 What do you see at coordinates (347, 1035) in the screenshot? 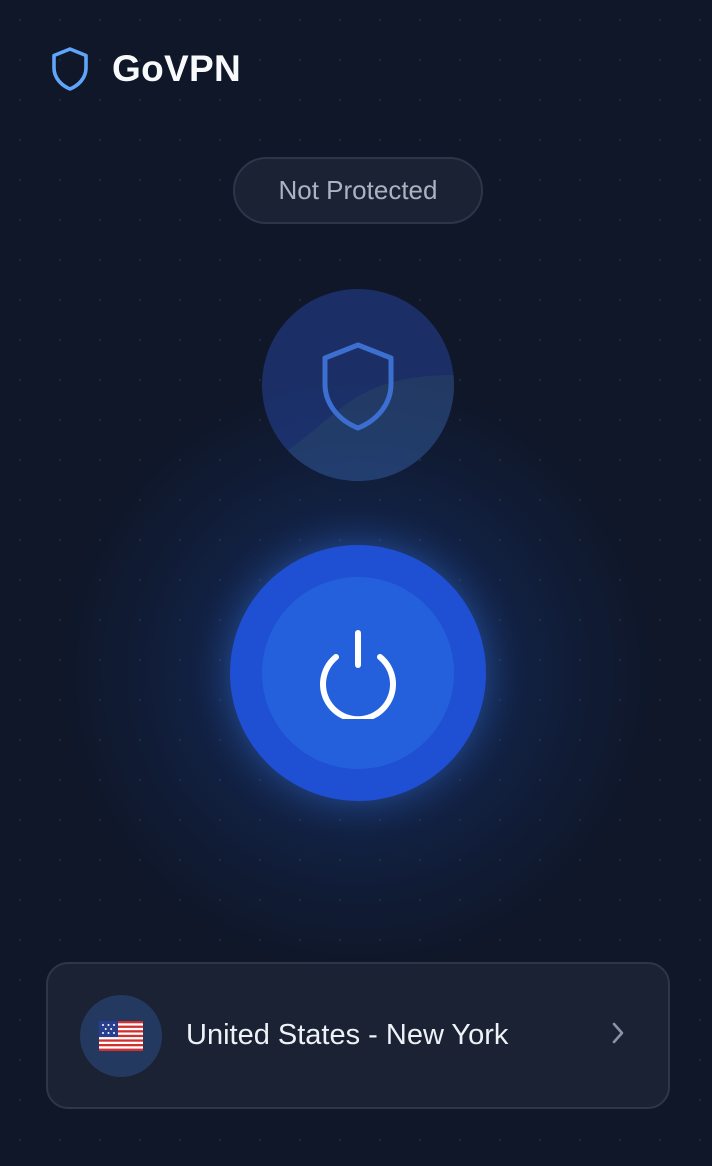
I see `location-label: United States - New York` at bounding box center [347, 1035].